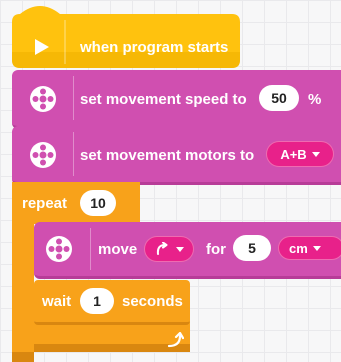 This screenshot has width=341, height=362. What do you see at coordinates (126, 37) in the screenshot?
I see `hat-block-shape` at bounding box center [126, 37].